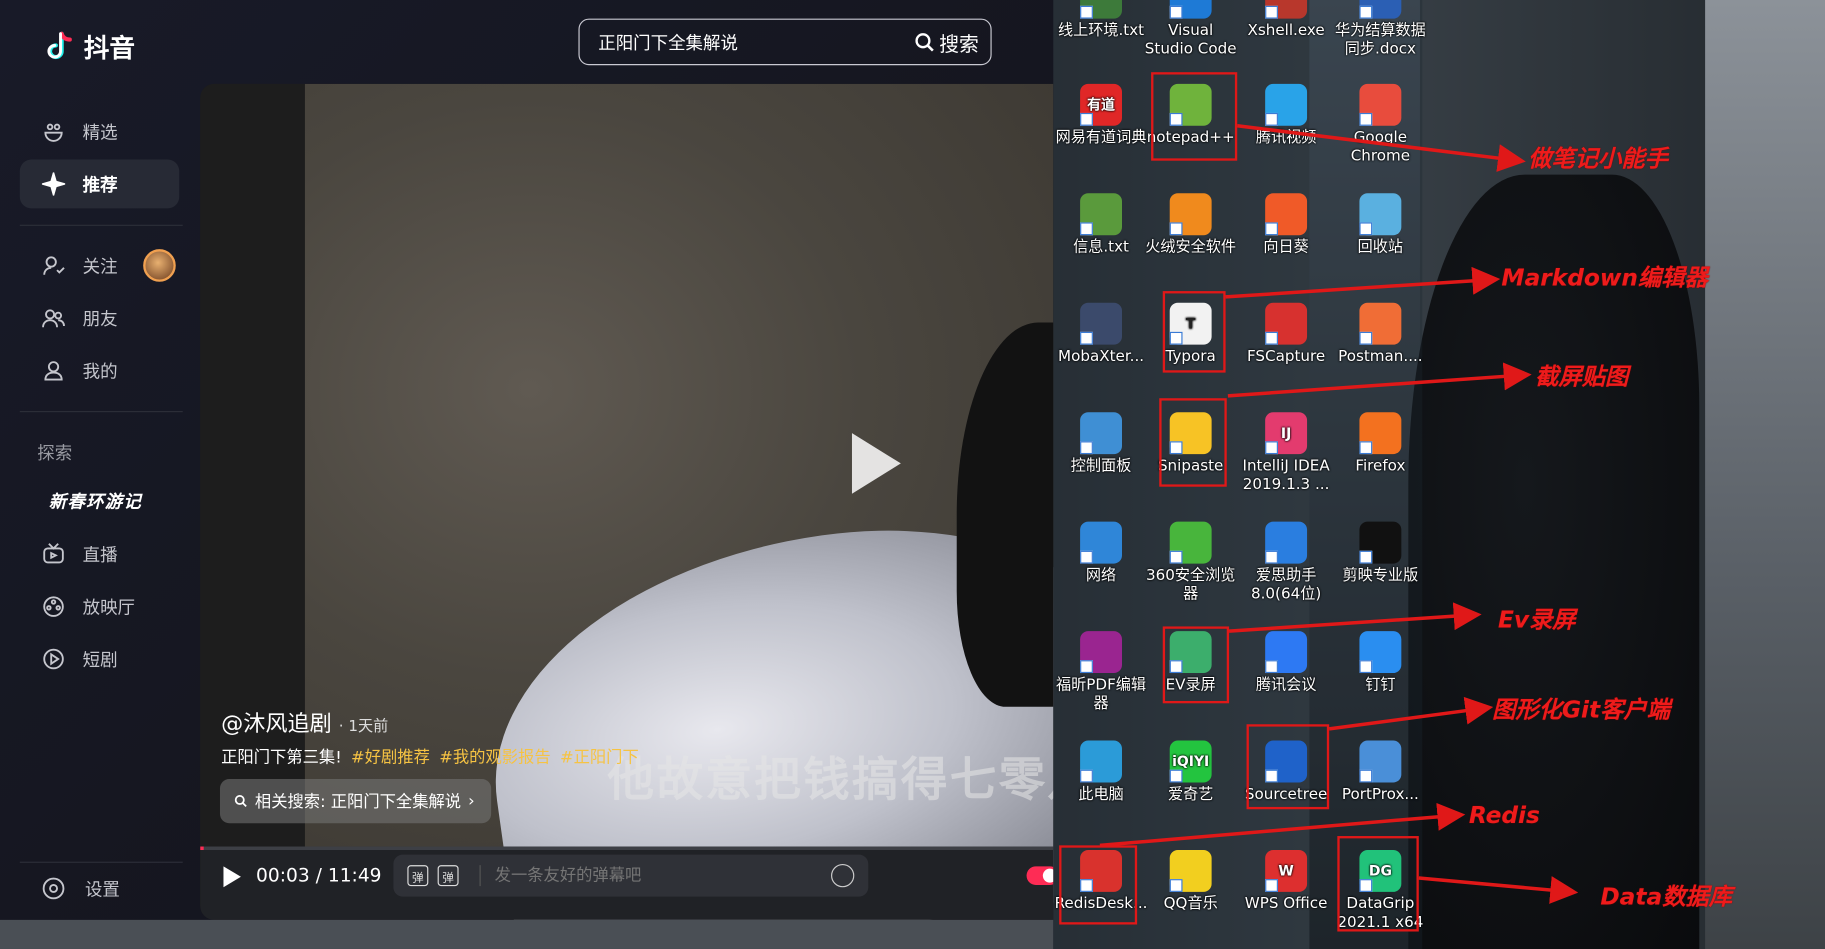 Image resolution: width=1825 pixels, height=949 pixels. I want to click on desktop-icon: Snipaste, so click(1190, 444).